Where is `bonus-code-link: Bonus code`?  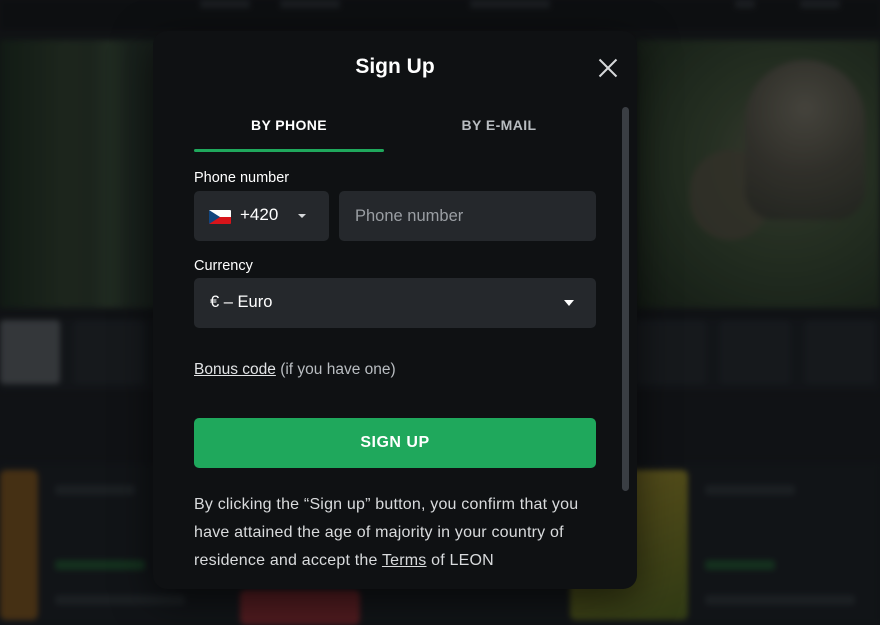
bonus-code-link: Bonus code is located at coordinates (235, 369).